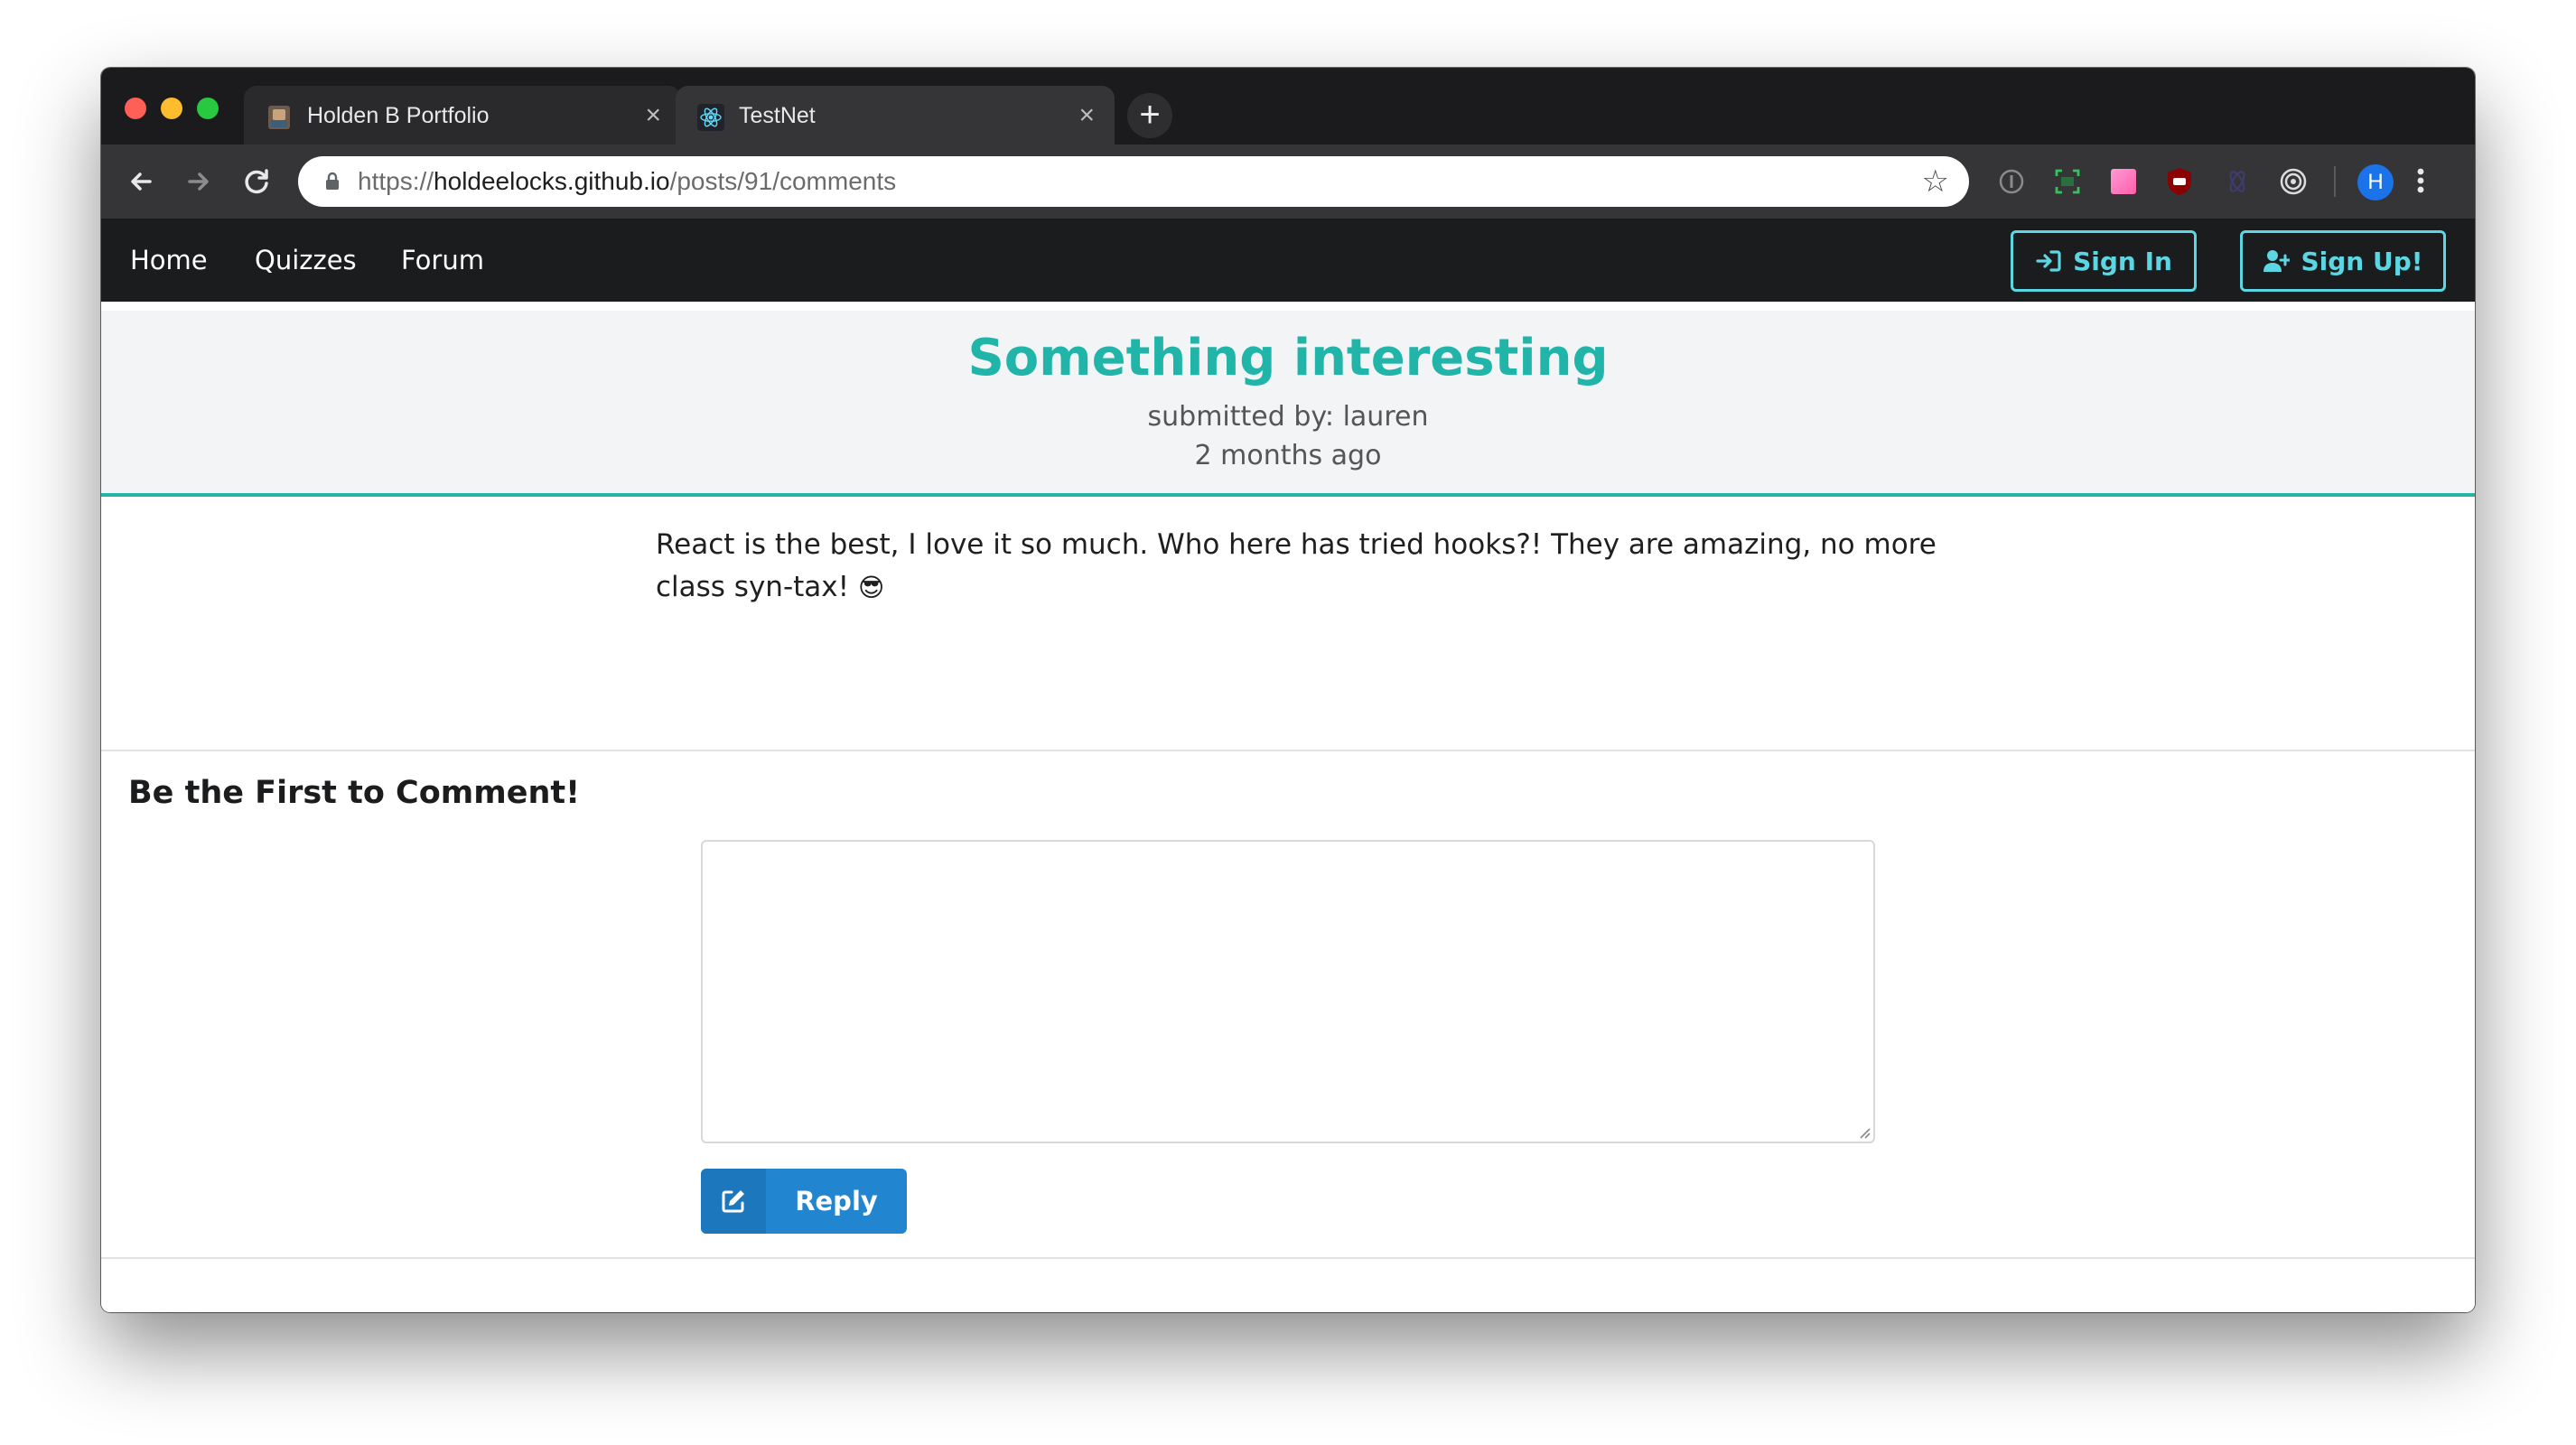  I want to click on minimize-window-button, so click(171, 109).